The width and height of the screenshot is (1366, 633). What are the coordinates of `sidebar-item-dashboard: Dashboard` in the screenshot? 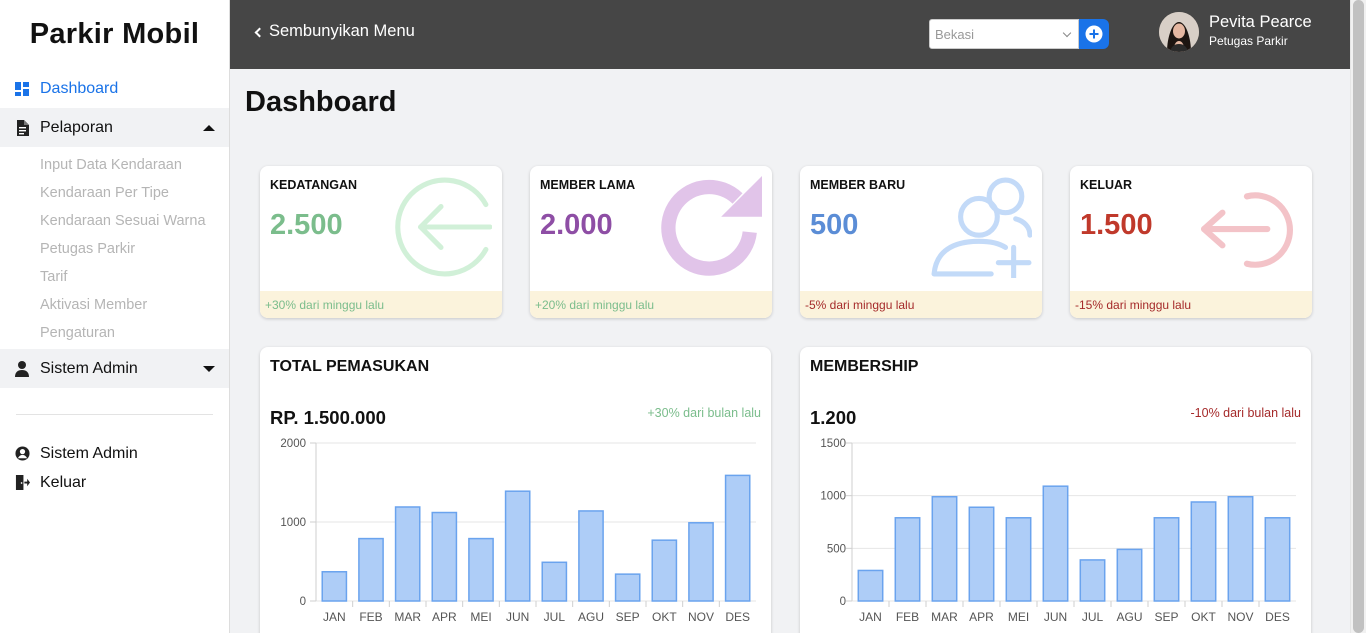 It's located at (114, 88).